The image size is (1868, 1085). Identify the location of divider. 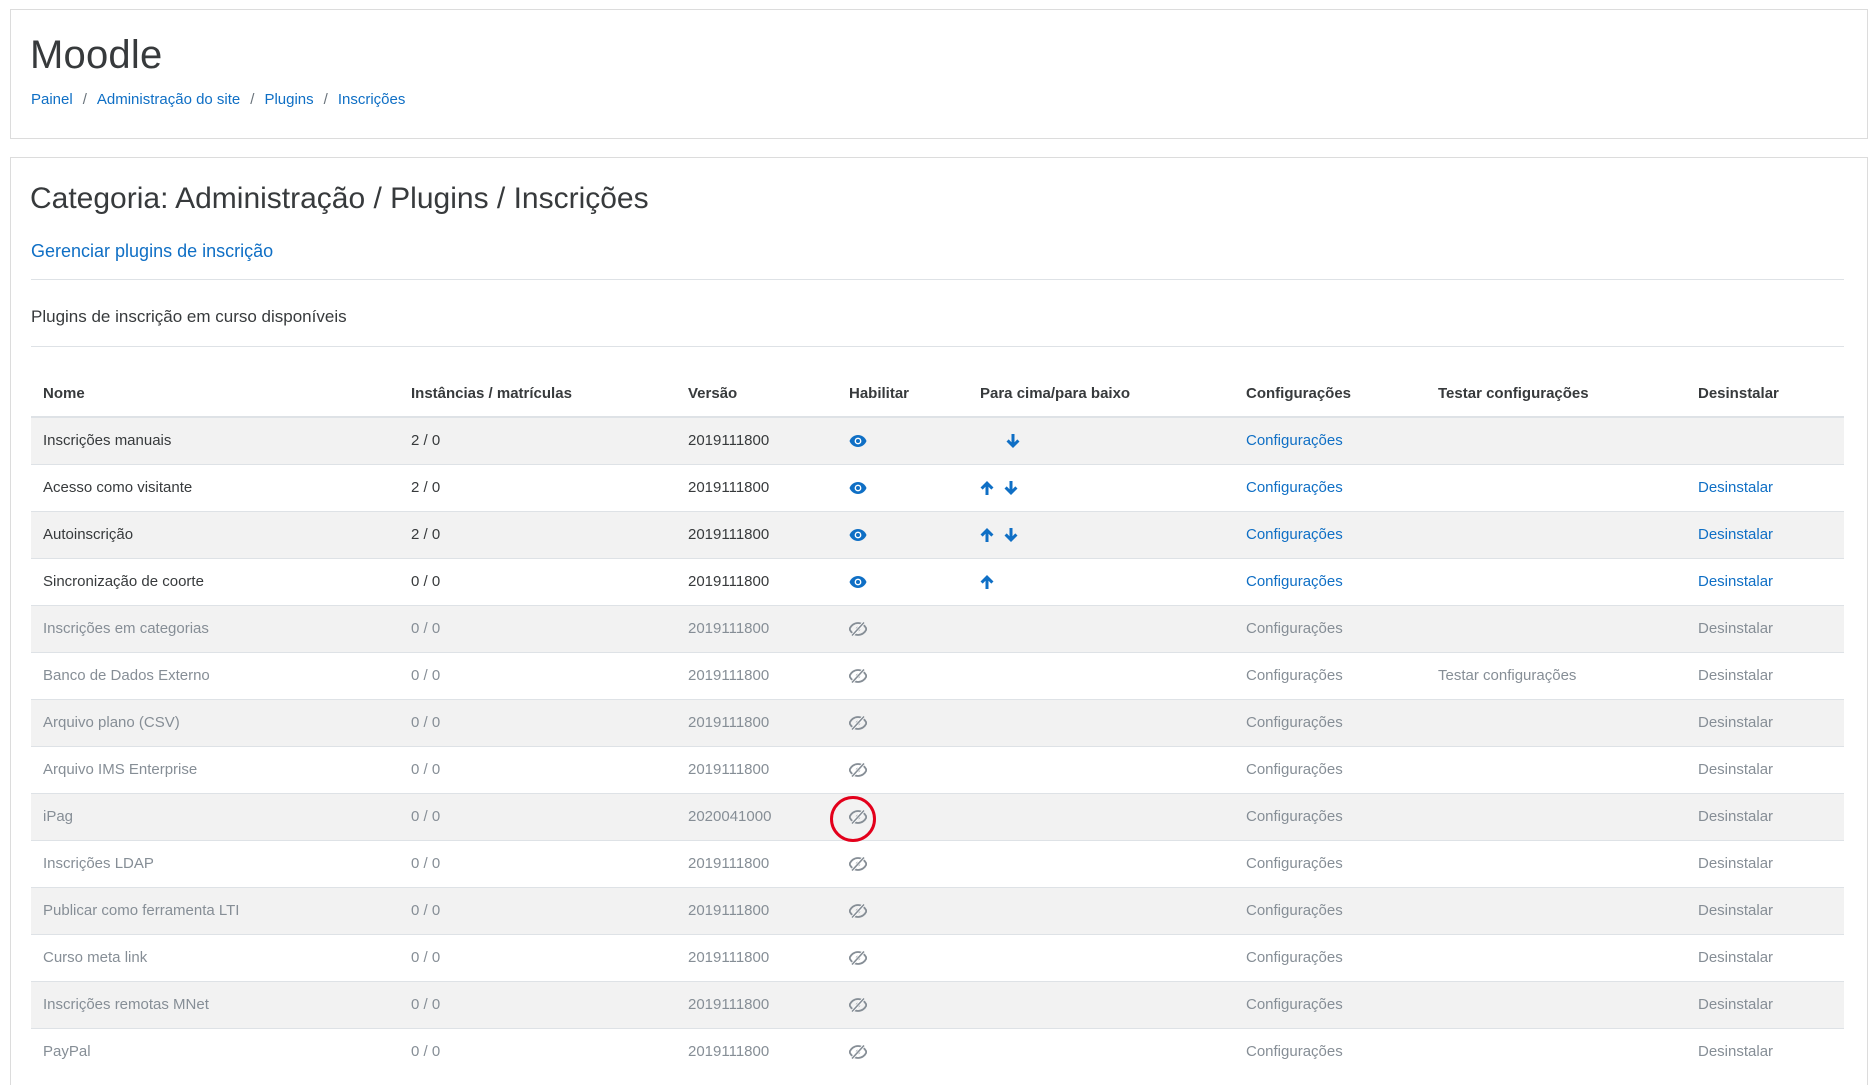
(937, 279).